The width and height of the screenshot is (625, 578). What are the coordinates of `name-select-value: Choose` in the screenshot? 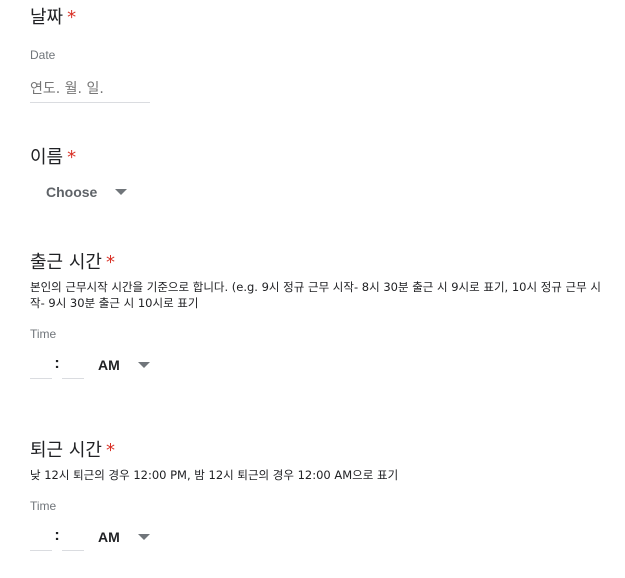 It's located at (72, 192).